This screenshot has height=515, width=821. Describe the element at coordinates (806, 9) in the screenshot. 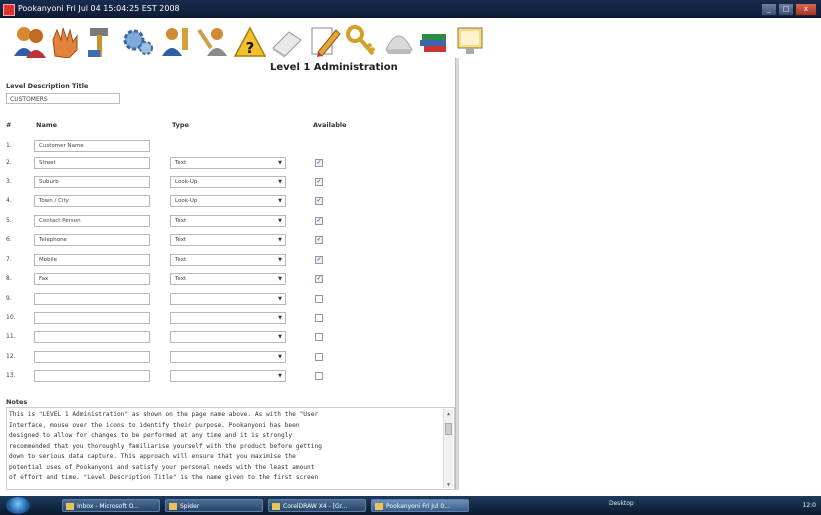

I see `close-button: x` at that location.